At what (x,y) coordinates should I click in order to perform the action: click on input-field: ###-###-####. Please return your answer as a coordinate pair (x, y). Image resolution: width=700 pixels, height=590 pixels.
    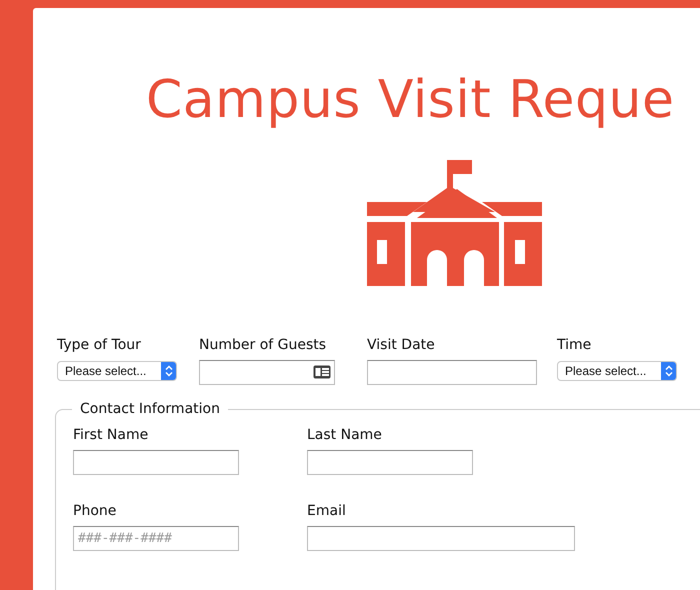
    Looking at the image, I should click on (156, 538).